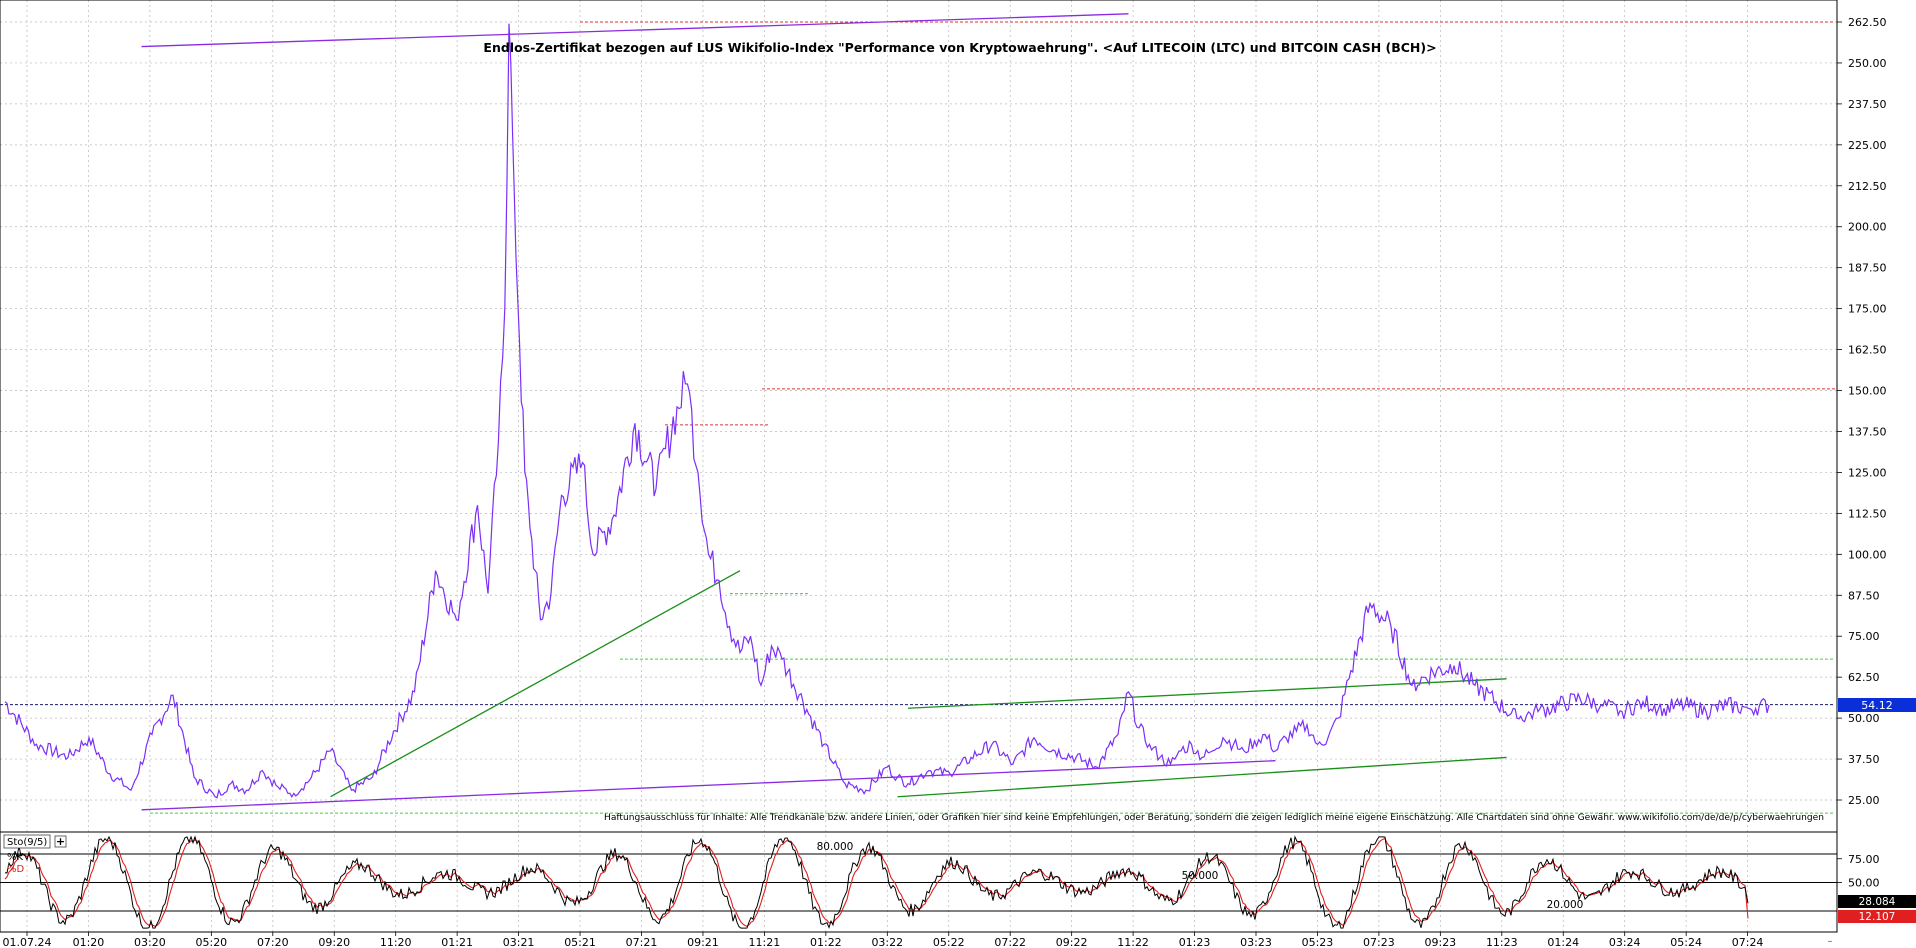  I want to click on x-tick-label: 11:21, so click(765, 942).